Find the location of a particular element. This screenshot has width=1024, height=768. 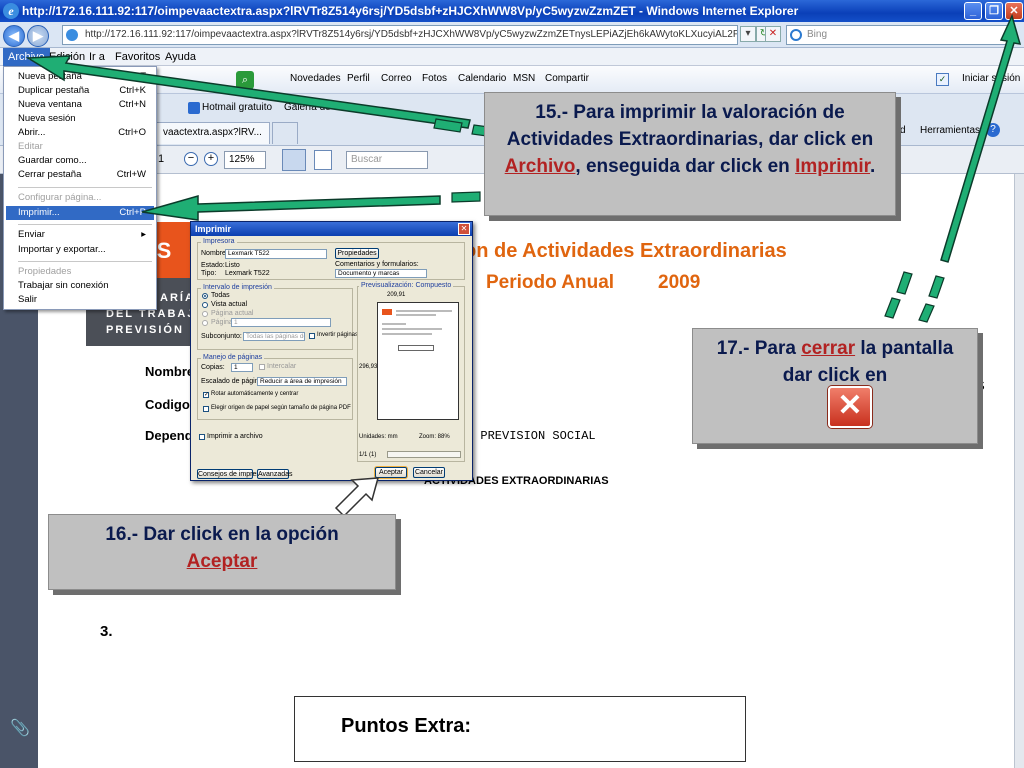

radio-vista-actual is located at coordinates (205, 305).